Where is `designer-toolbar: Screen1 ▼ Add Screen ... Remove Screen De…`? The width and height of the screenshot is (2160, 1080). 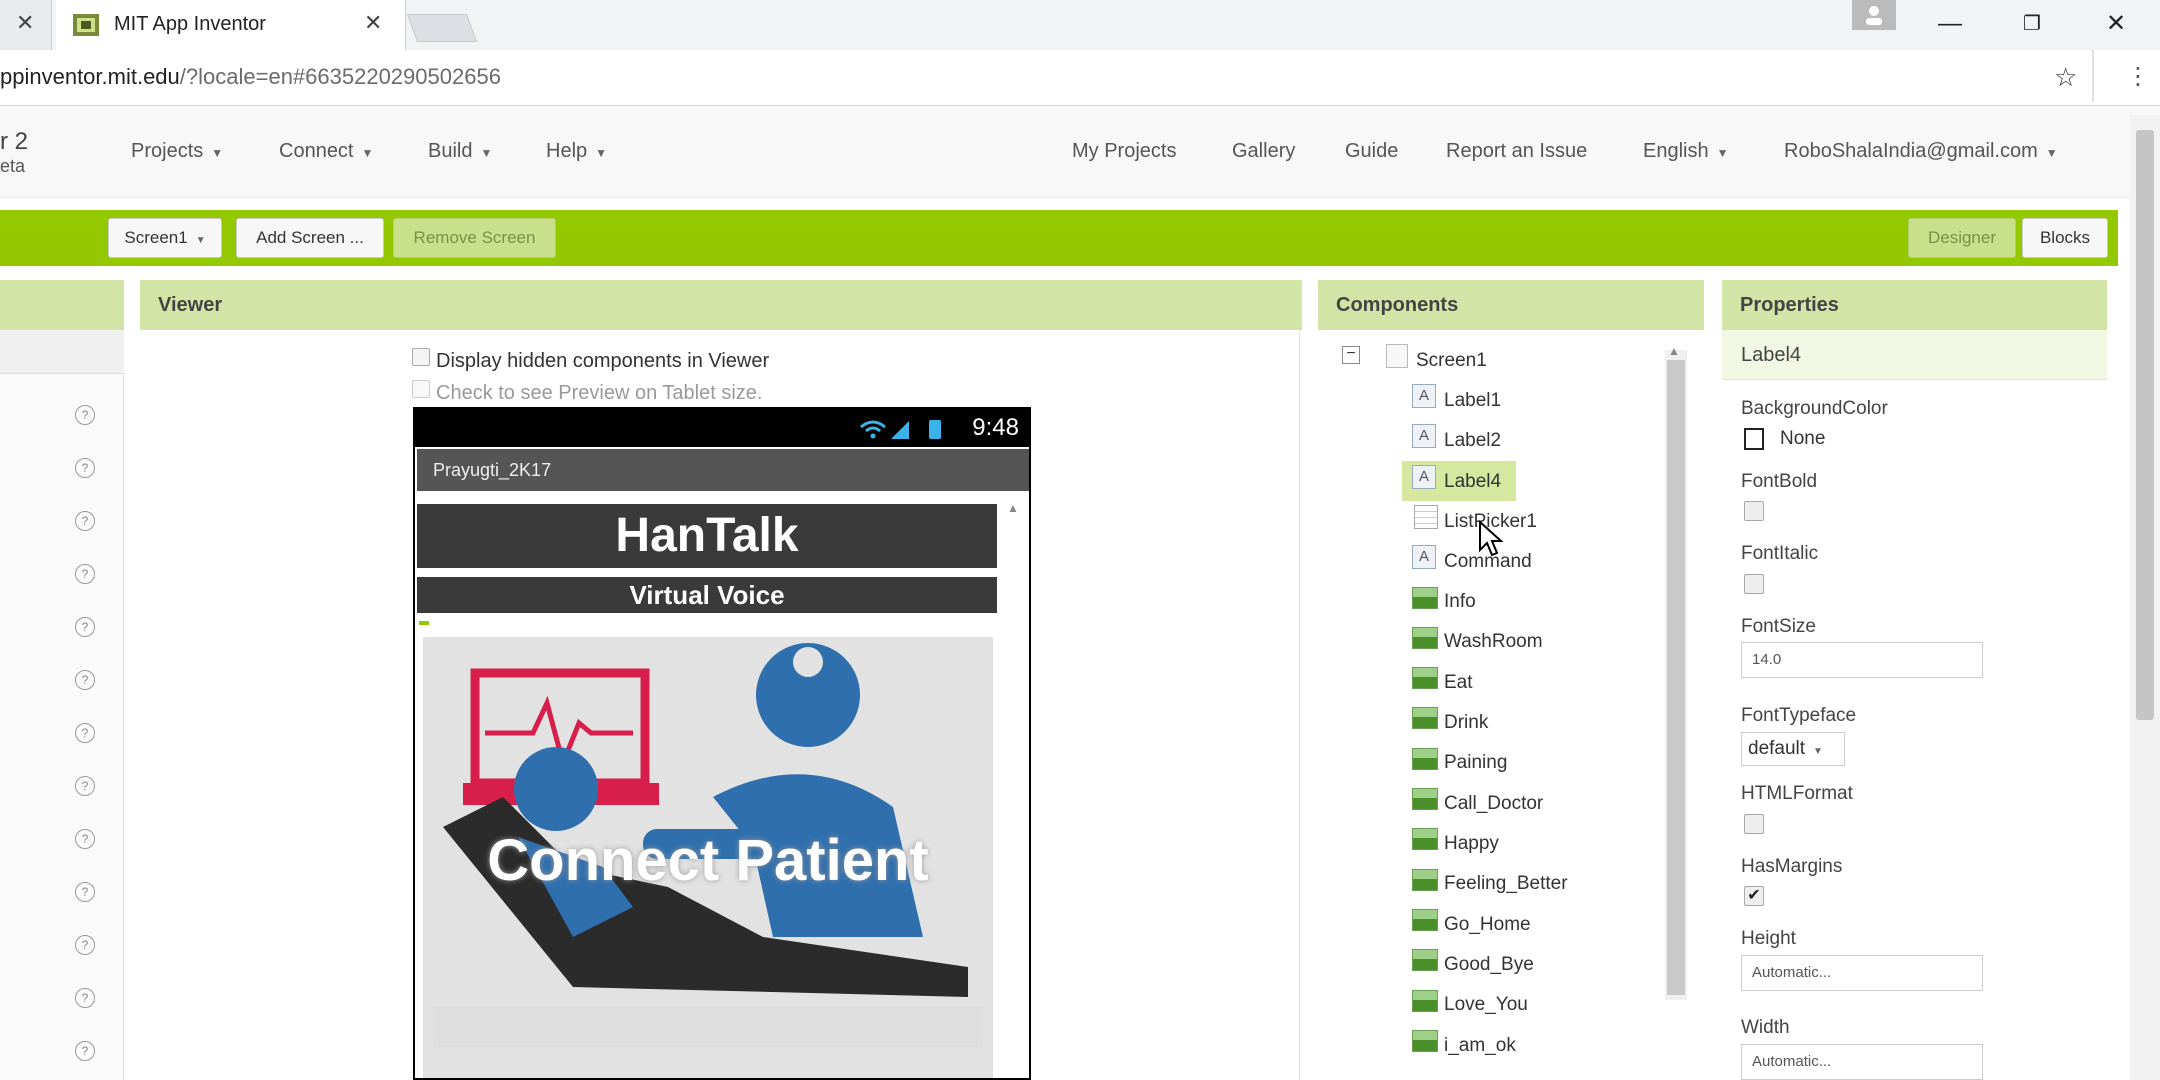 designer-toolbar: Screen1 ▼ Add Screen ... Remove Screen De… is located at coordinates (1059, 238).